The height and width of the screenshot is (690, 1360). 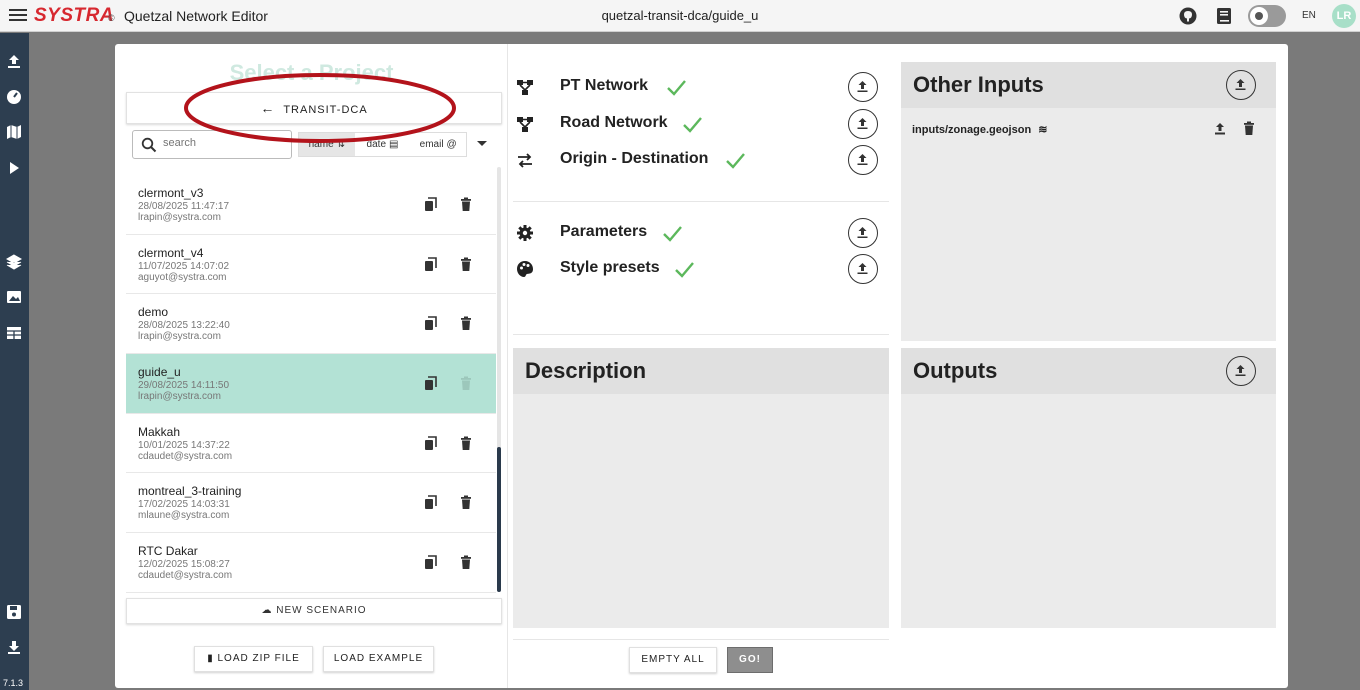 I want to click on pt-network-label: PT Network, so click(x=604, y=85).